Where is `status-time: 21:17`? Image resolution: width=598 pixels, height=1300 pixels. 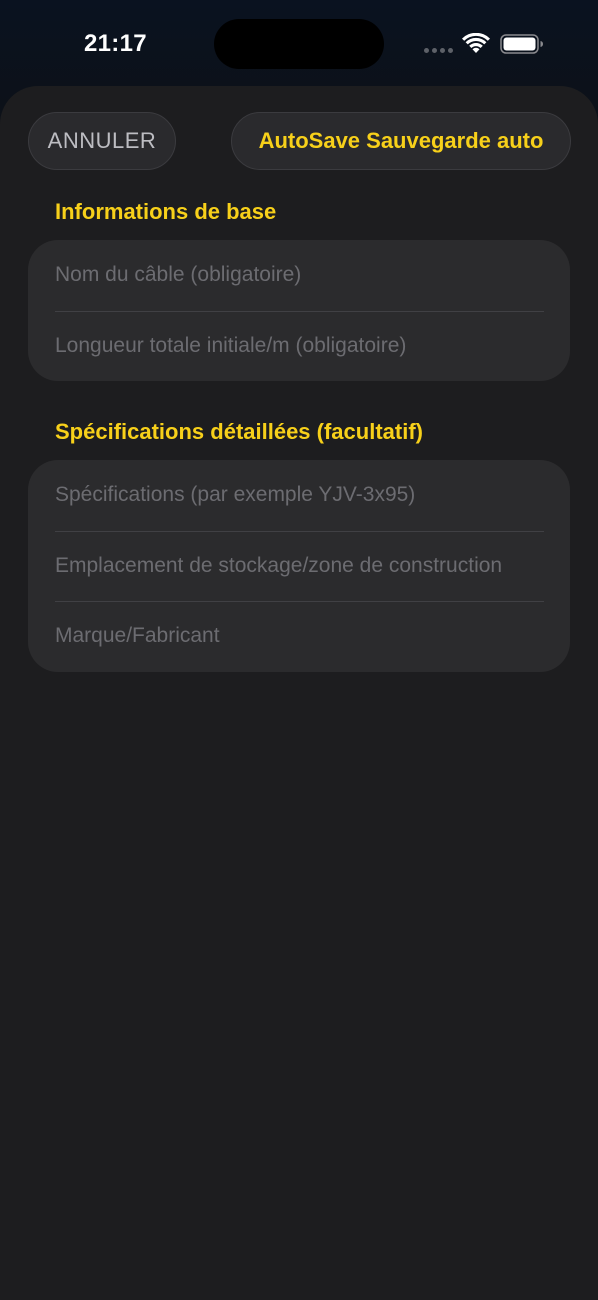 status-time: 21:17 is located at coordinates (115, 43).